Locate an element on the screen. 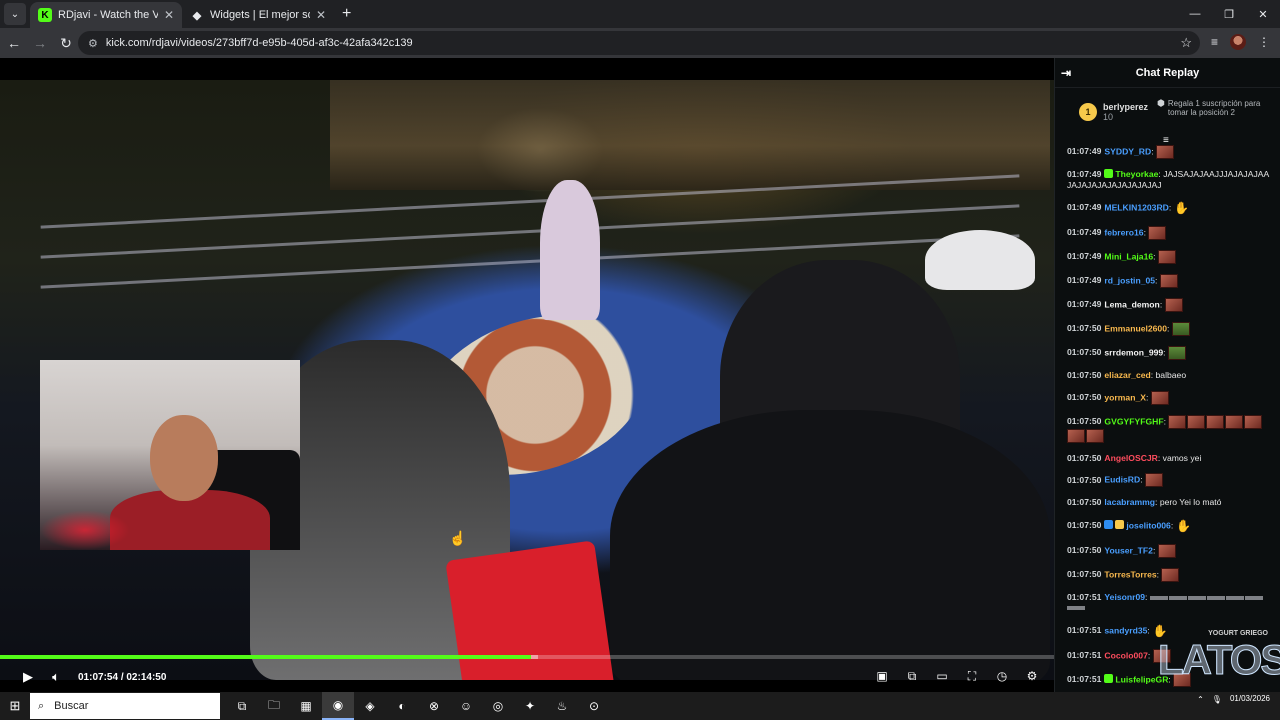 The width and height of the screenshot is (1280, 720). site-info-icon: ⚙ is located at coordinates (93, 43).